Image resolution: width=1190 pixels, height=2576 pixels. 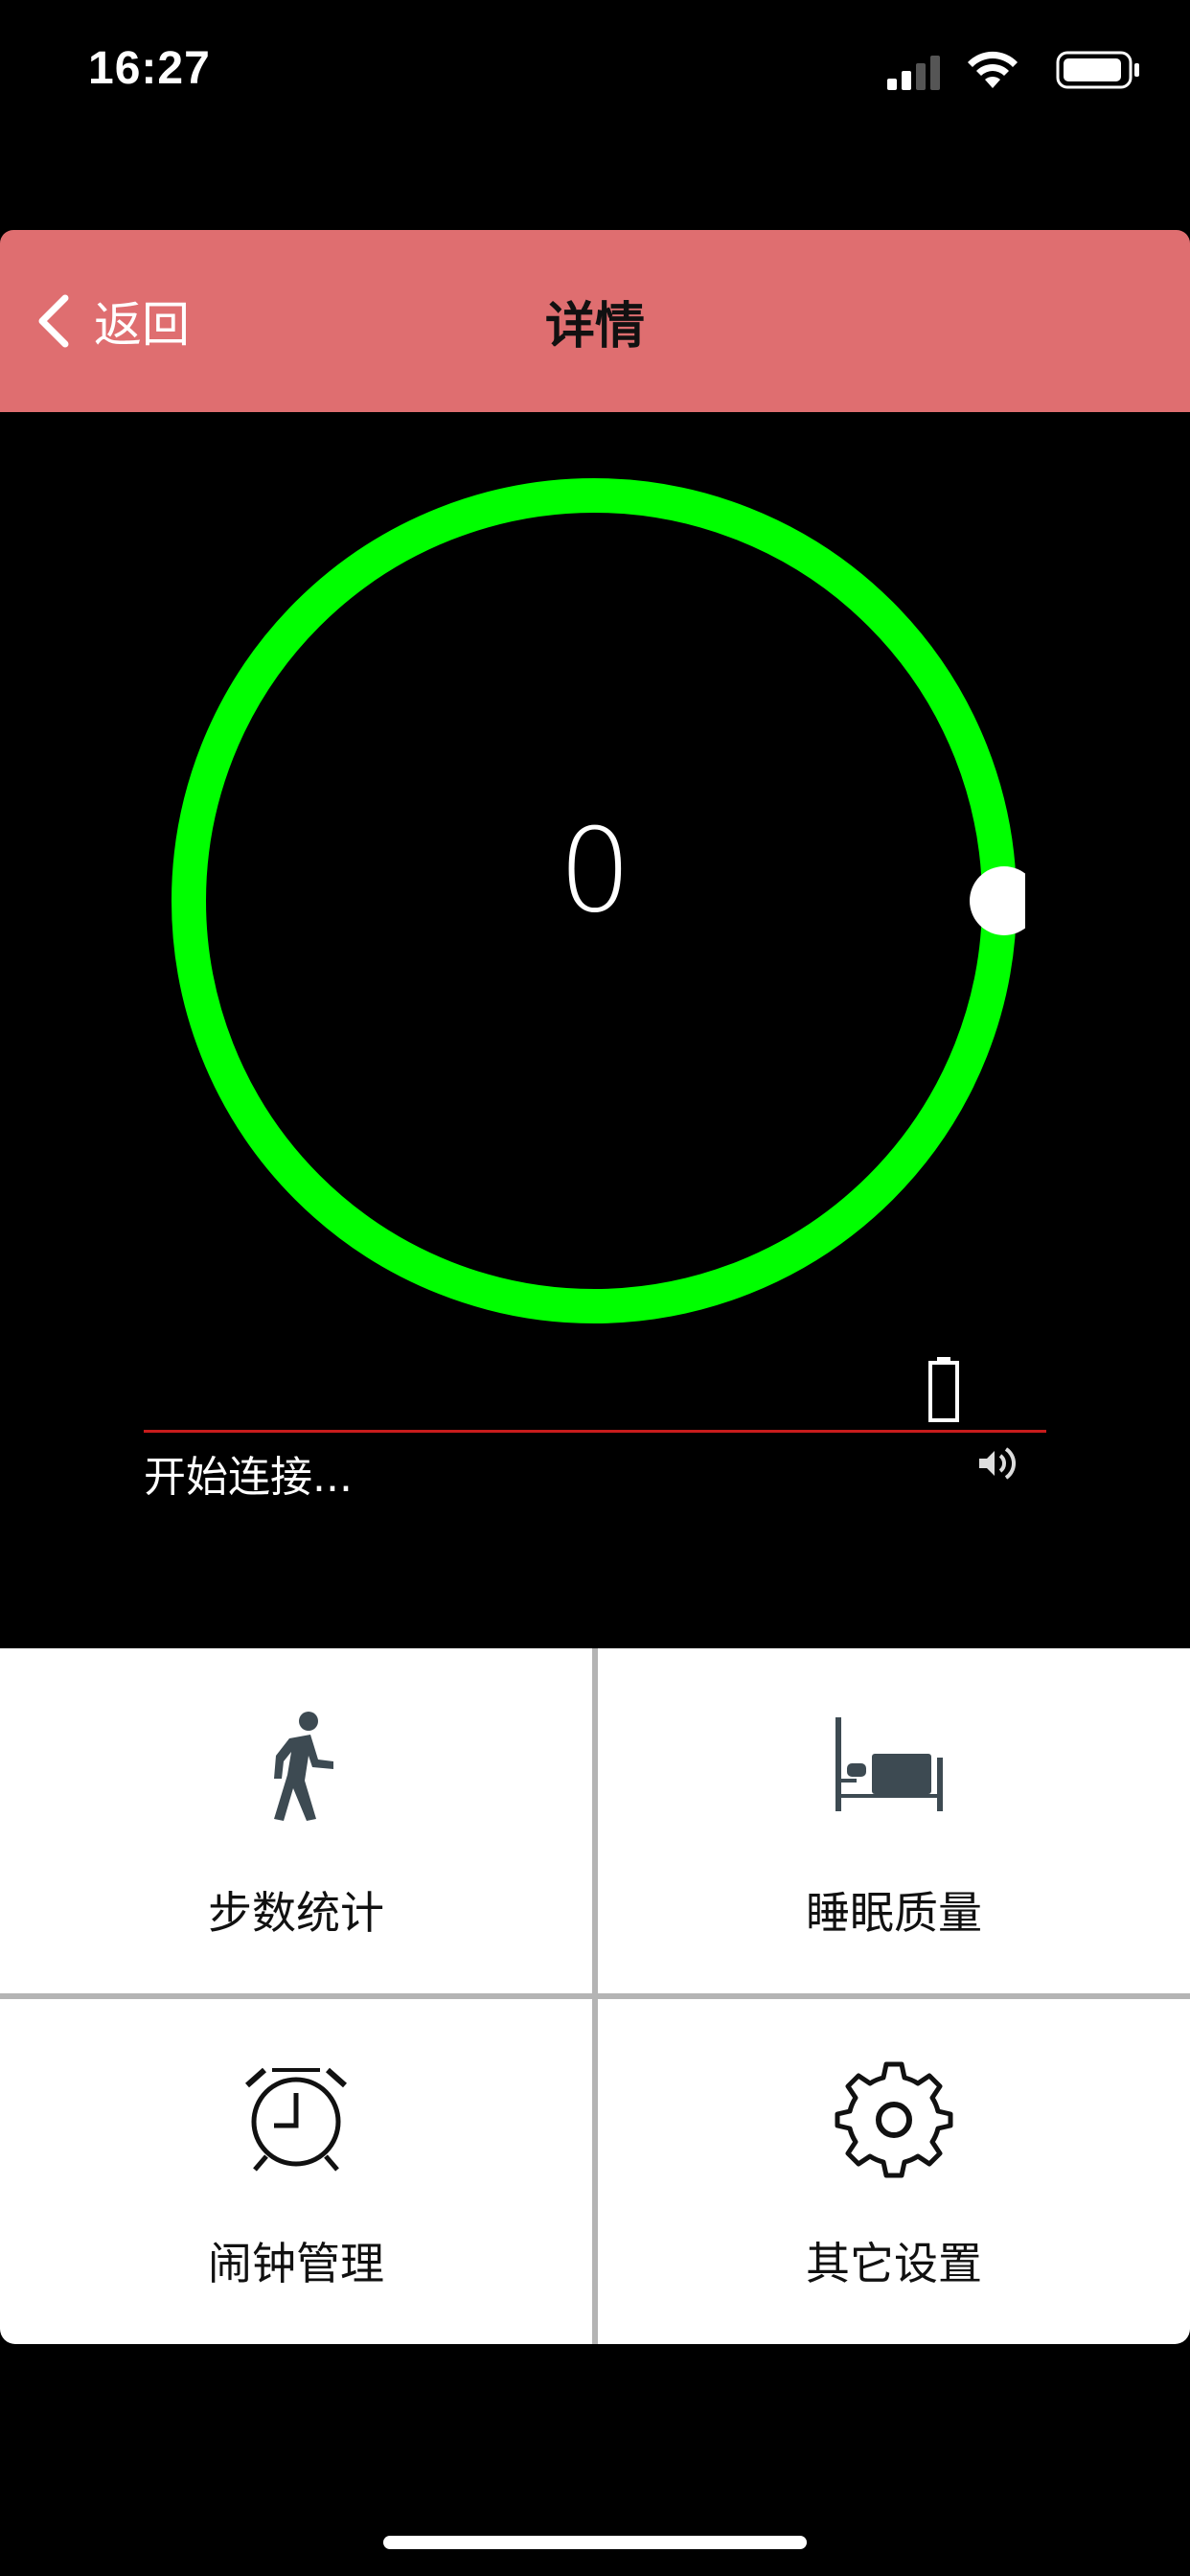 I want to click on battery-status-icon, so click(x=1098, y=70).